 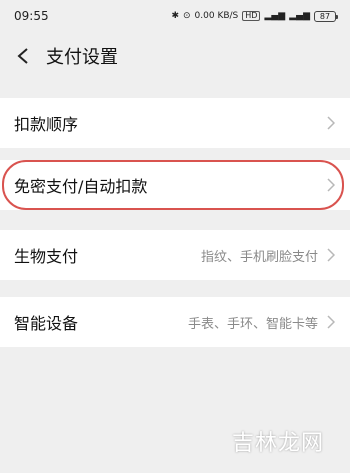 I want to click on back-arrow-icon, so click(x=23, y=56).